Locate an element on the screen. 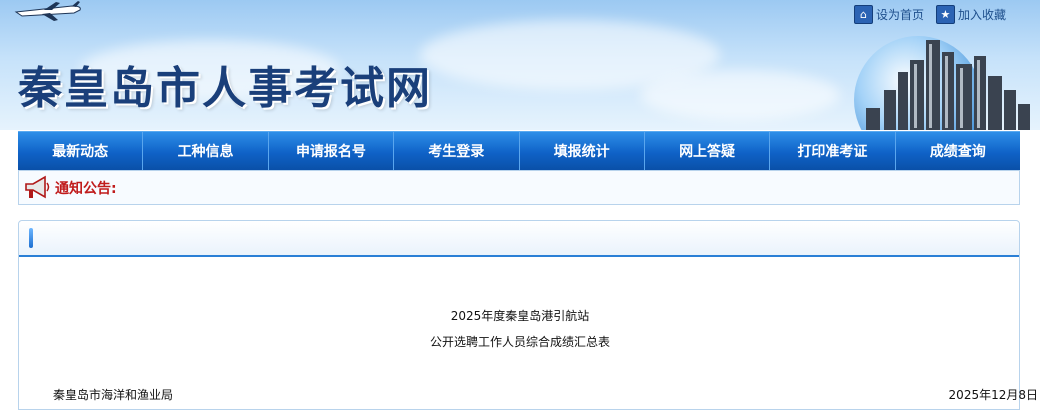 The width and height of the screenshot is (1040, 410). star-icon: ★ is located at coordinates (945, 14).